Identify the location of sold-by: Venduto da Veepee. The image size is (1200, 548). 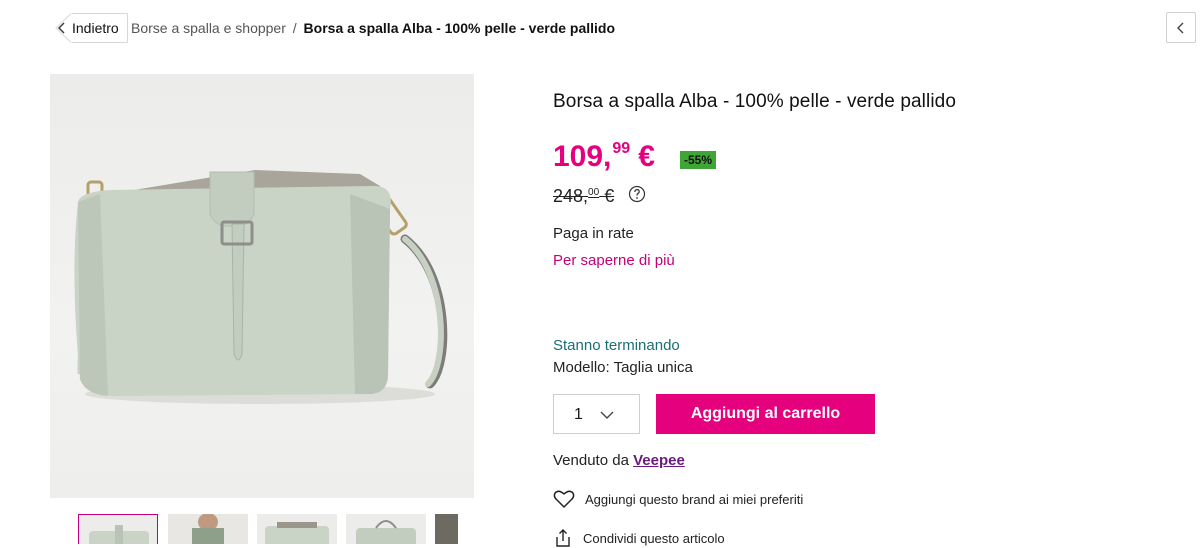
(619, 460).